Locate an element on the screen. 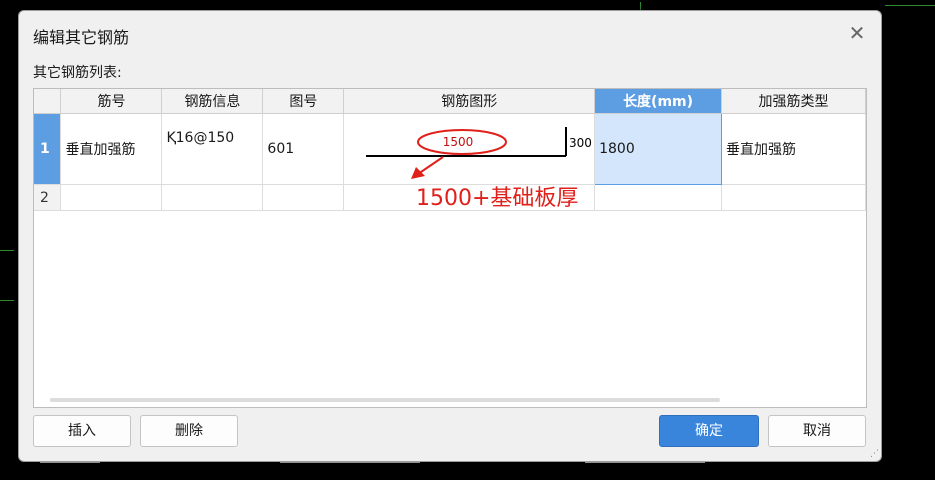 Image resolution: width=935 pixels, height=480 pixels. cancel-button: 取消 is located at coordinates (817, 431).